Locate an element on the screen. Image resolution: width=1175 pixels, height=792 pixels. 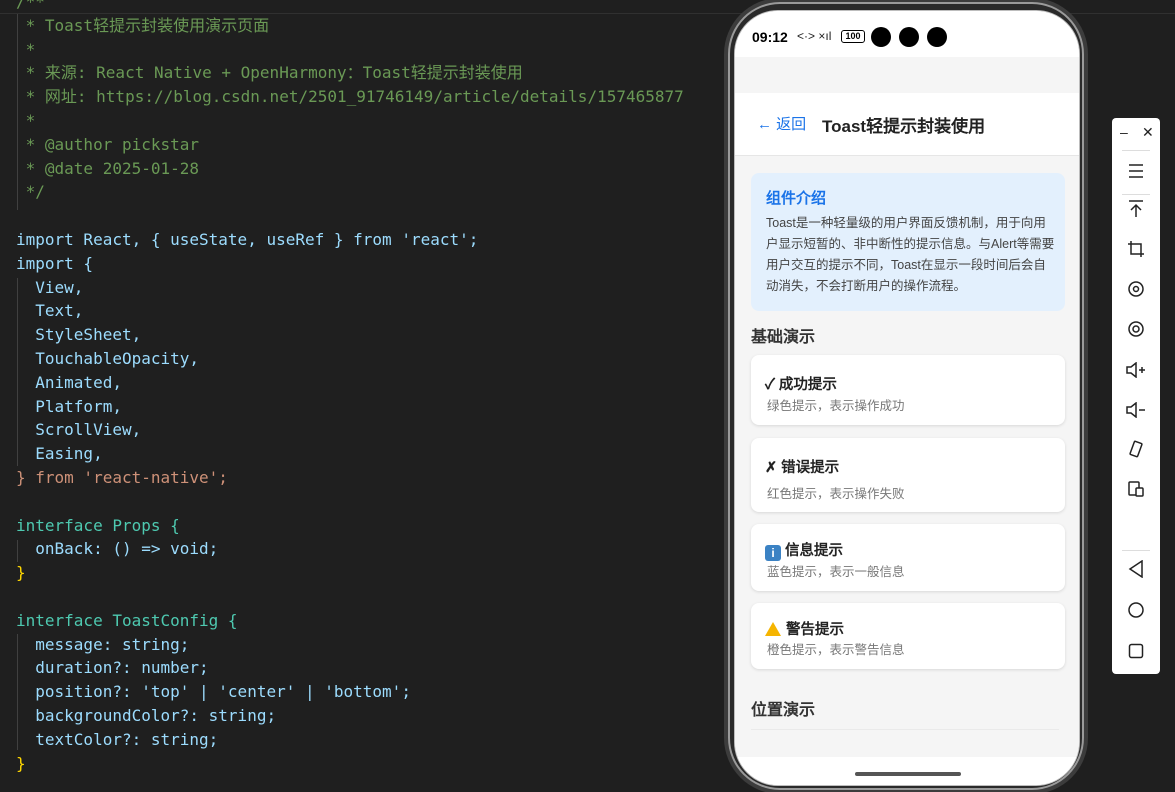
intro-title: 组件介绍 is located at coordinates (796, 198).